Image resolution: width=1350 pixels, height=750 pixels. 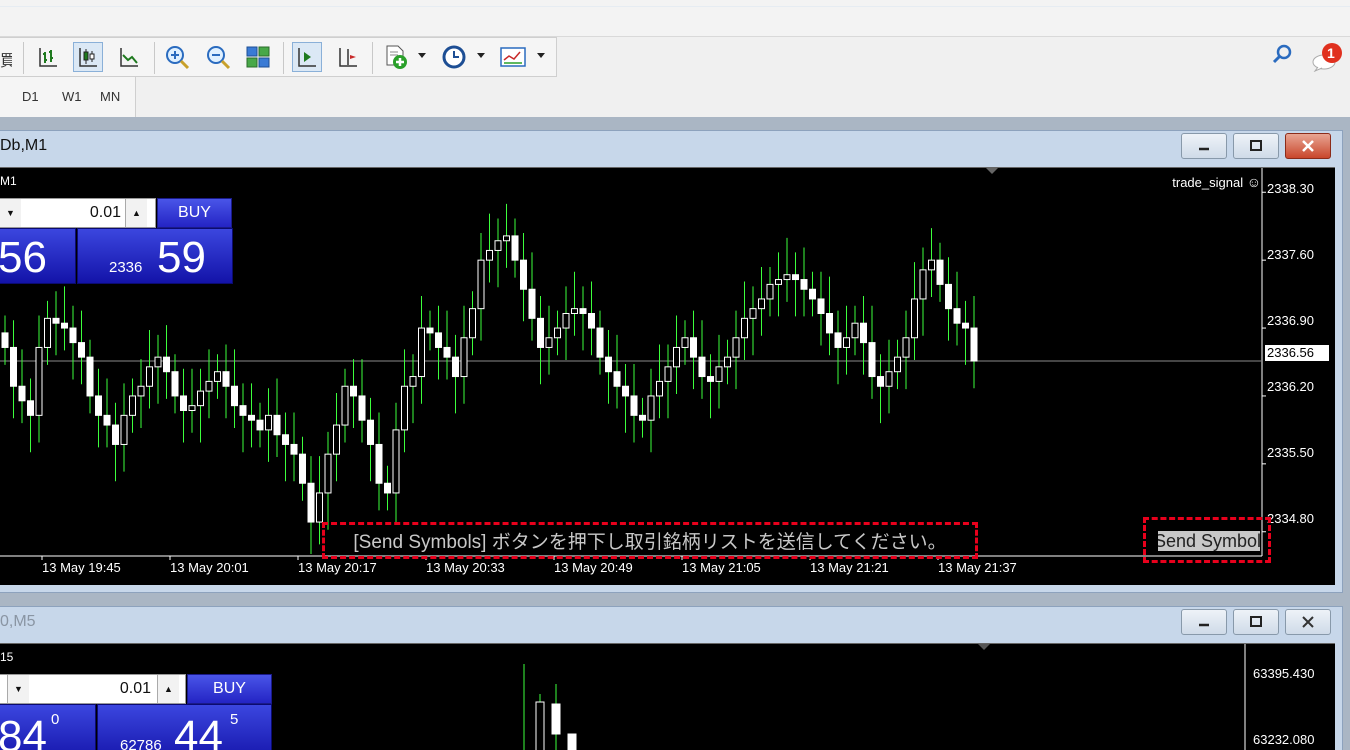 I want to click on indicator-label: trade_signal ☺, so click(x=1216, y=182).